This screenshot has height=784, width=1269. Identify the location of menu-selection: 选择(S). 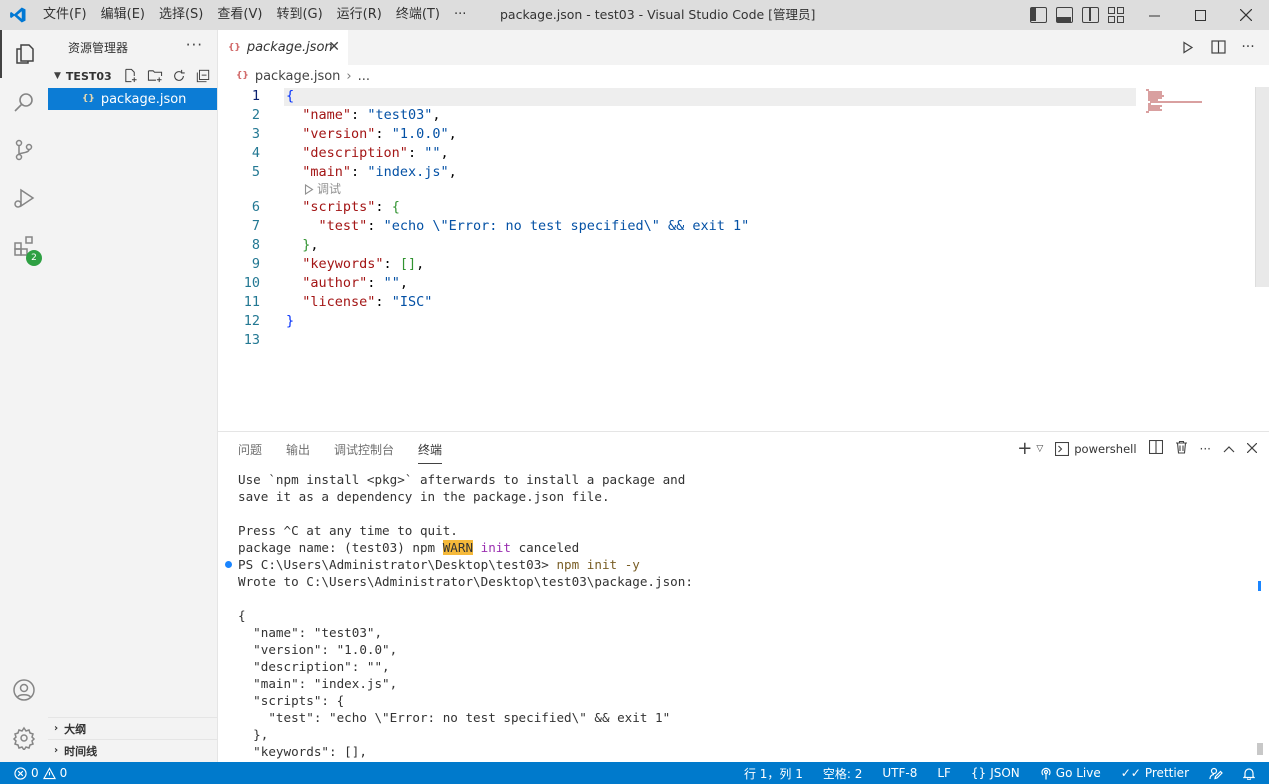
(181, 15).